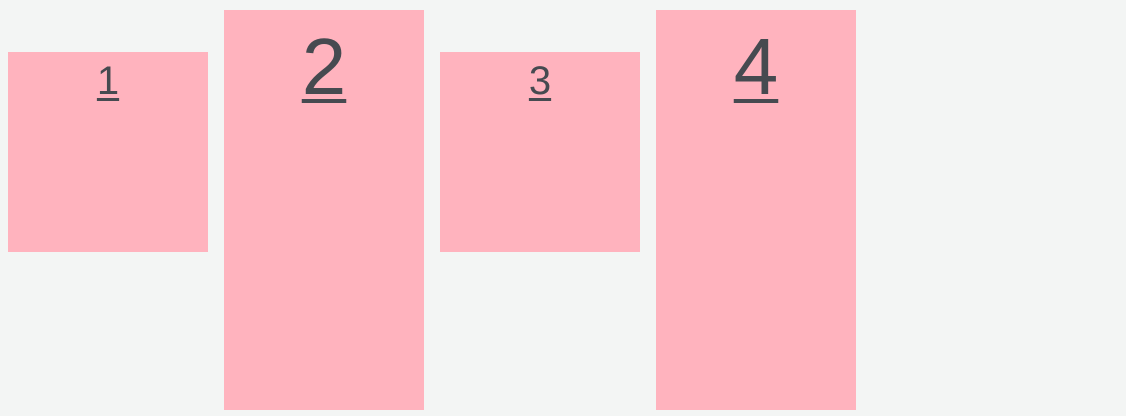 This screenshot has width=1126, height=416. Describe the element at coordinates (324, 66) in the screenshot. I see `box-2-label: 2` at that location.